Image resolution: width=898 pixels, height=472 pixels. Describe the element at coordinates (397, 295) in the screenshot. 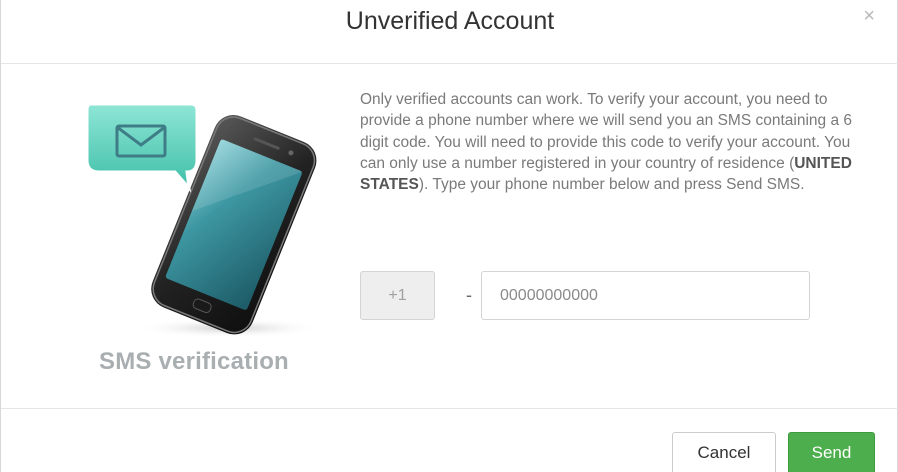

I see `country-code-field: +1` at that location.